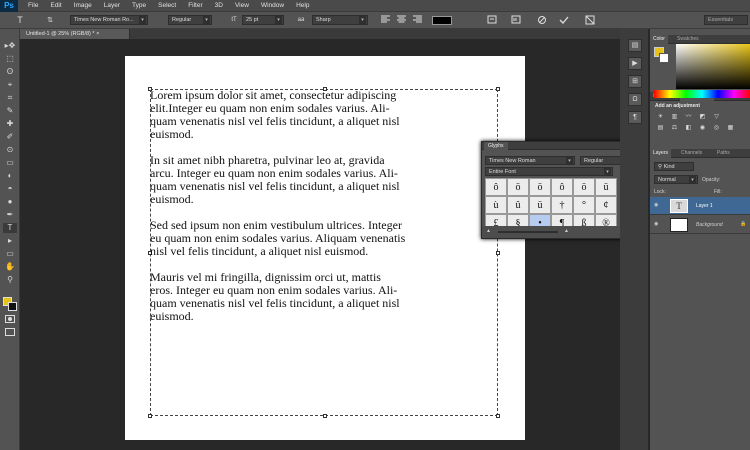 The width and height of the screenshot is (750, 450). Describe the element at coordinates (716, 128) in the screenshot. I see `channel-mixer-adjustment-icon: ◎` at that location.